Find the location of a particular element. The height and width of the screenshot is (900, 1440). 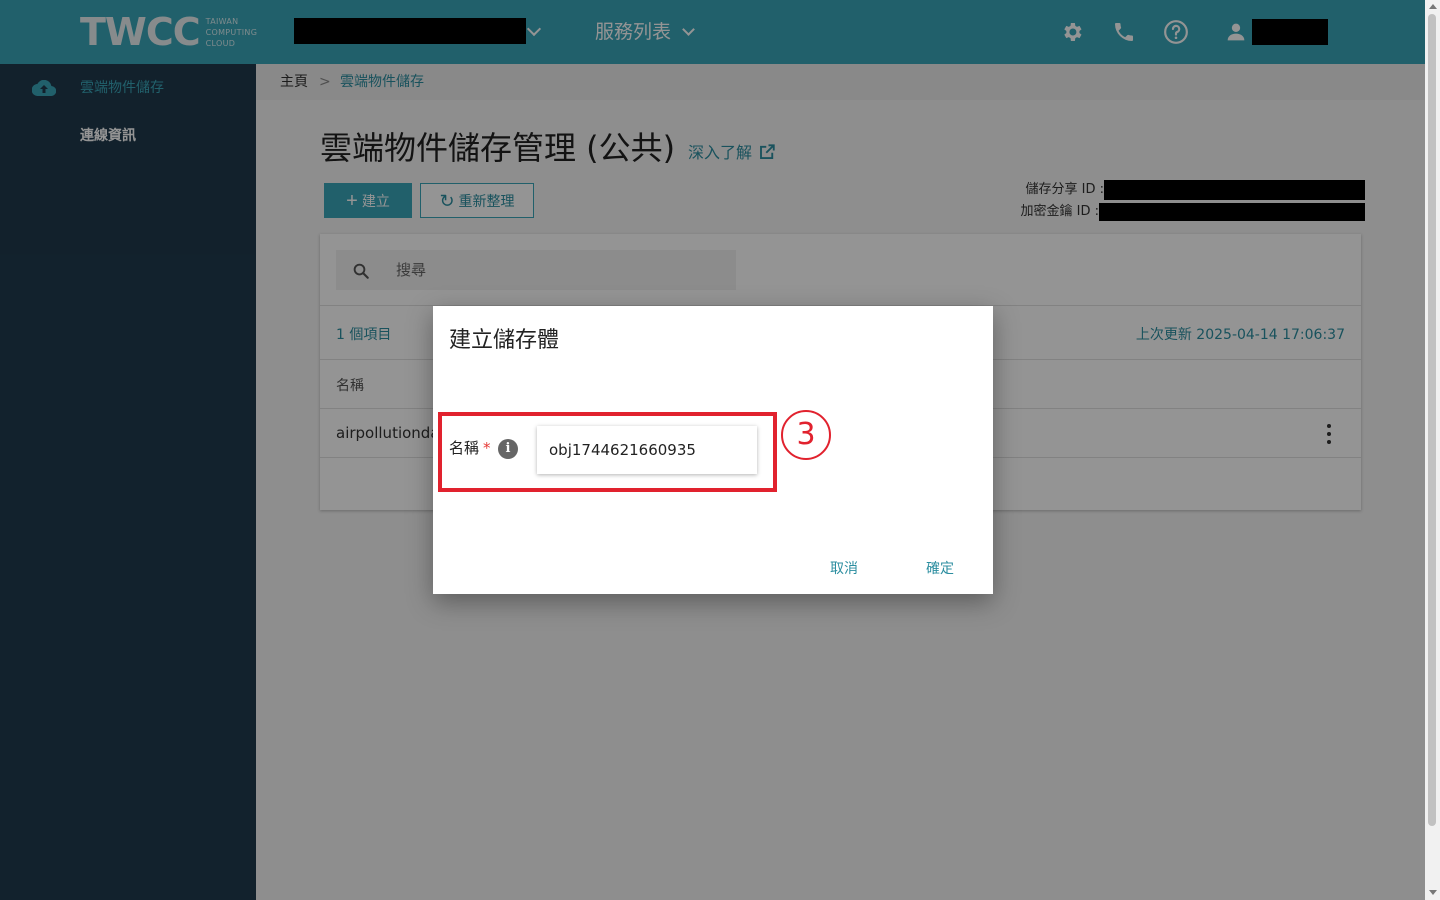

scroll-up-arrow-icon is located at coordinates (1433, 6).